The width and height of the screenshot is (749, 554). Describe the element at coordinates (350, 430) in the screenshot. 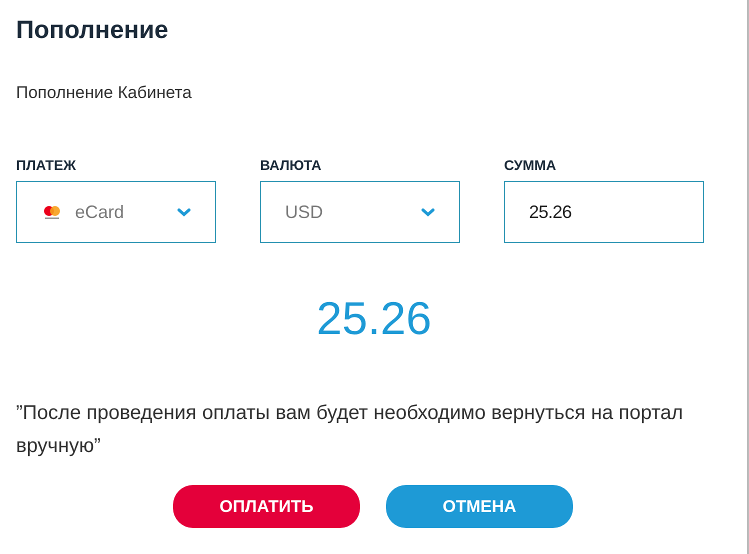

I see `payment-note: ”После проведения оплаты вам будет необходимо вернуться на портал вручную”` at that location.